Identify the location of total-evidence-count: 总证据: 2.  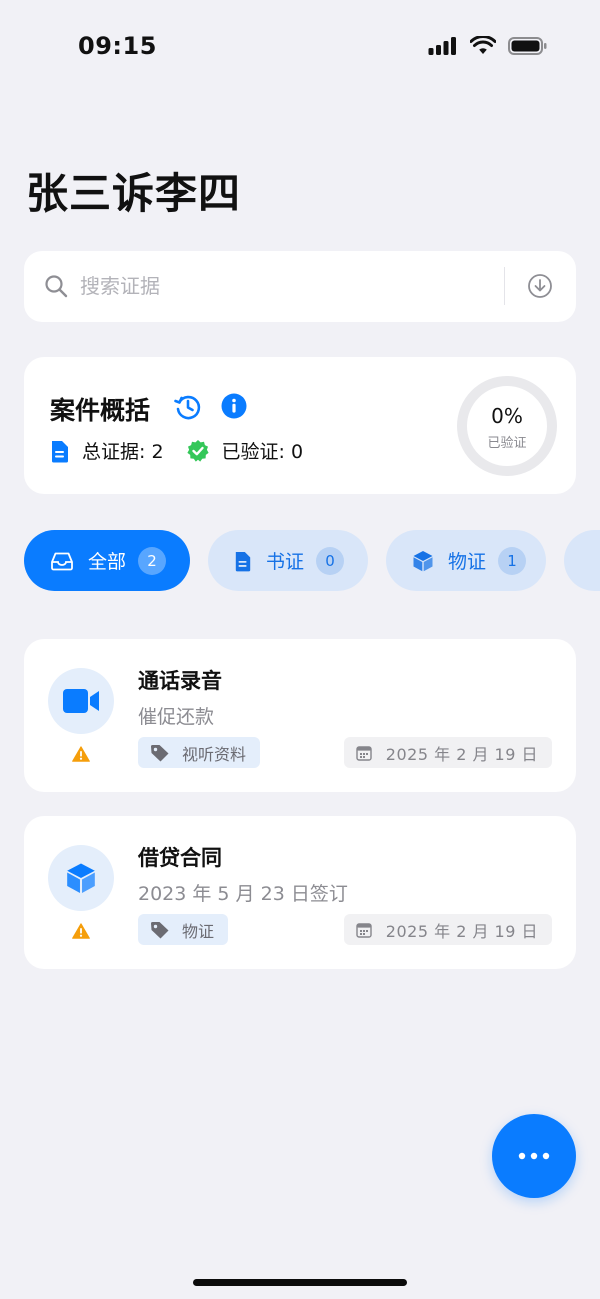
(123, 452).